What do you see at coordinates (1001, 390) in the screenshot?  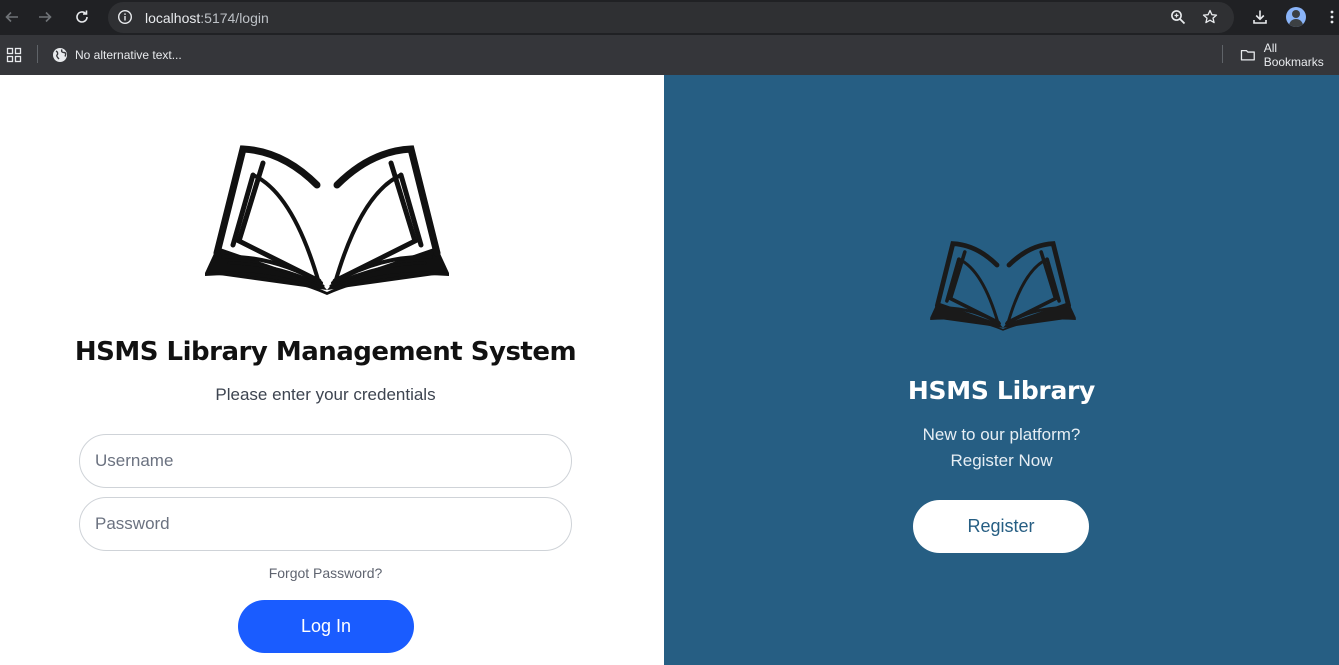 I see `side-title: HSMS Library` at bounding box center [1001, 390].